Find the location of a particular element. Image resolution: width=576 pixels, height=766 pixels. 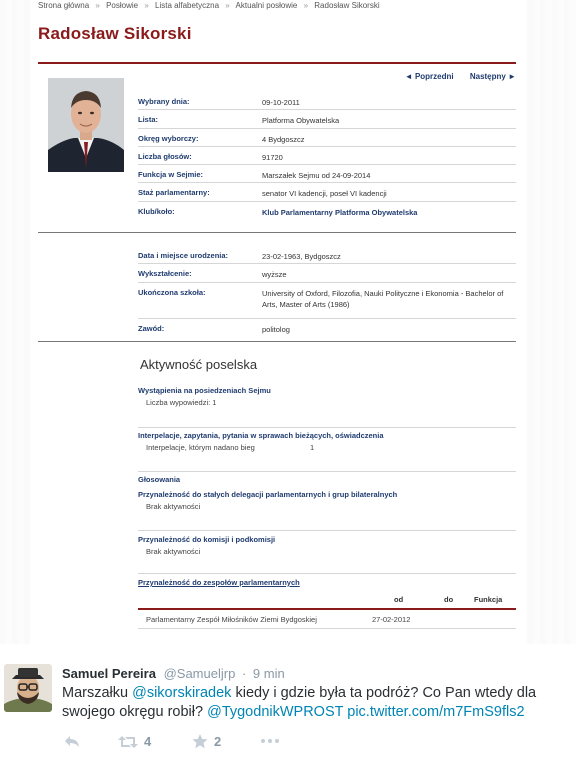

detail-label: Liczba głosów: is located at coordinates (165, 156).